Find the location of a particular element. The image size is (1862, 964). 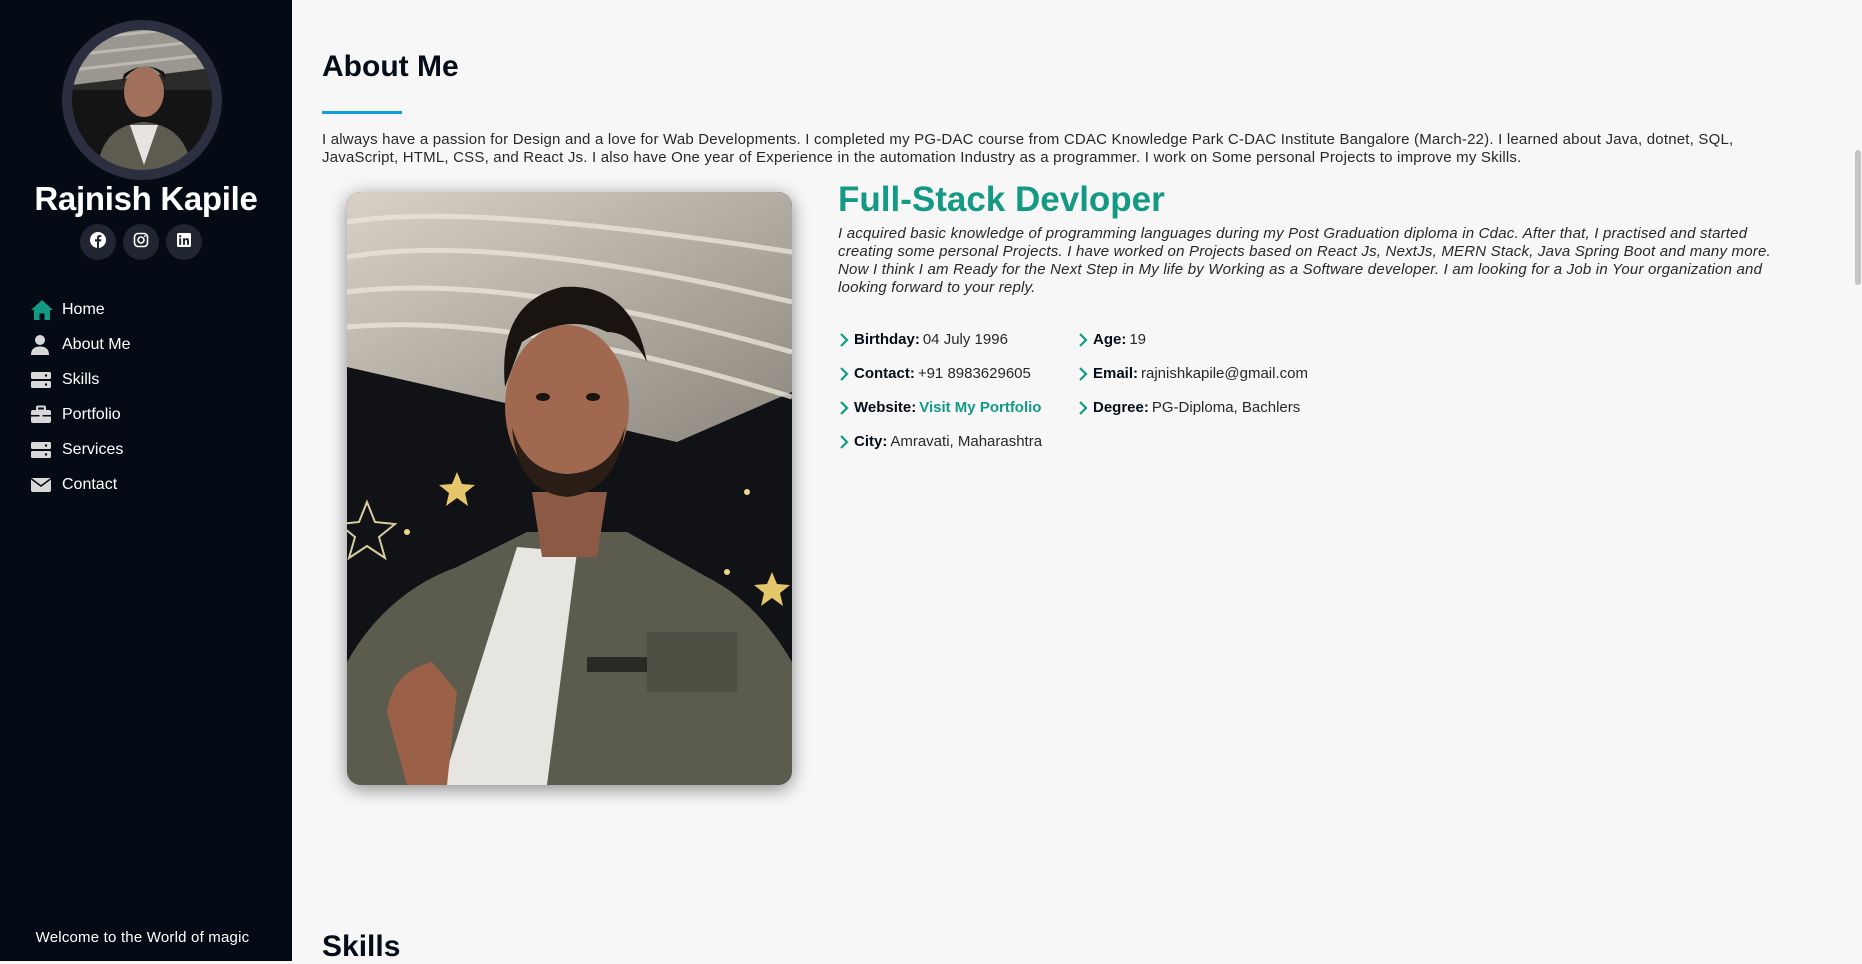

instagram-link is located at coordinates (141, 242).